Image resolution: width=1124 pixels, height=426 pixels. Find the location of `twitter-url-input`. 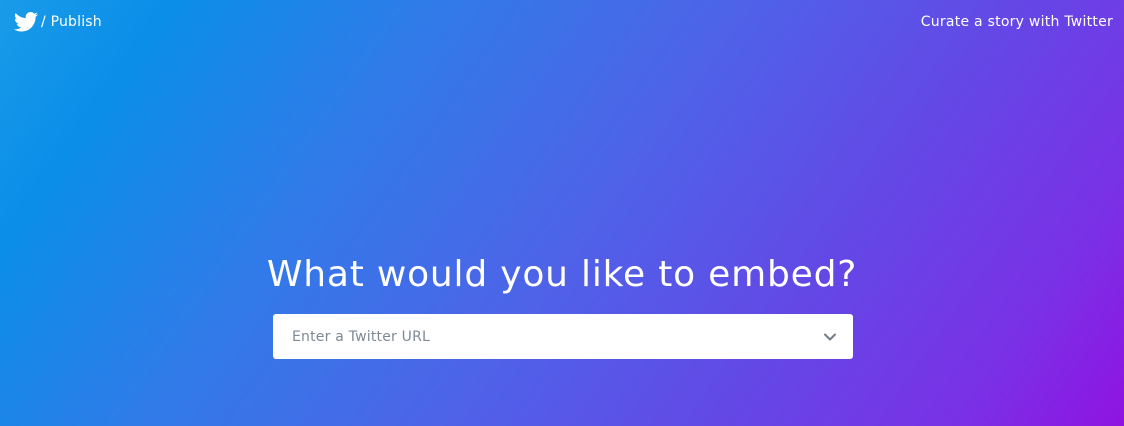

twitter-url-input is located at coordinates (552, 336).